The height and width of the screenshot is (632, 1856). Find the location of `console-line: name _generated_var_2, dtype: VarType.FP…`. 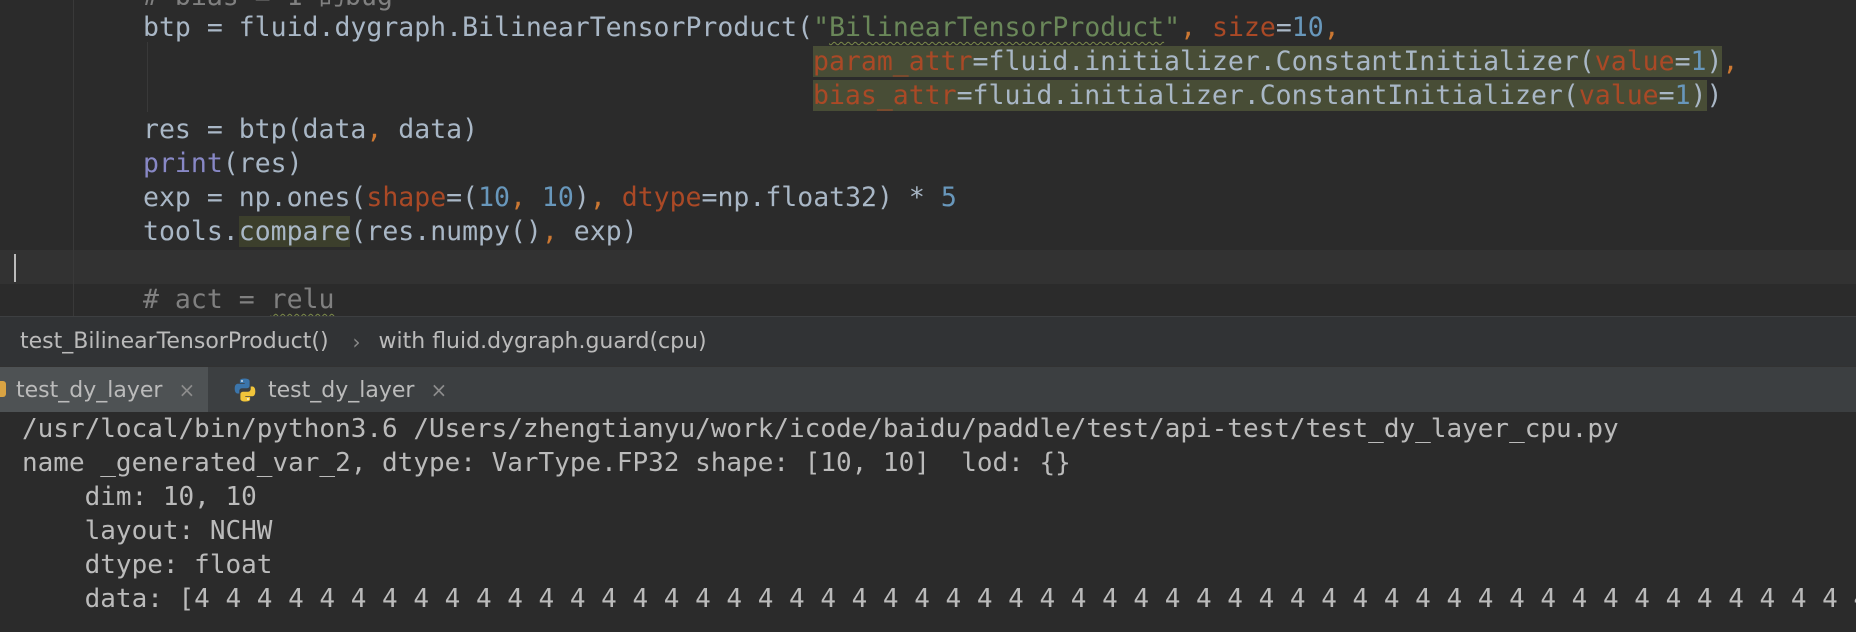

console-line: name _generated_var_2, dtype: VarType.FP… is located at coordinates (546, 463).